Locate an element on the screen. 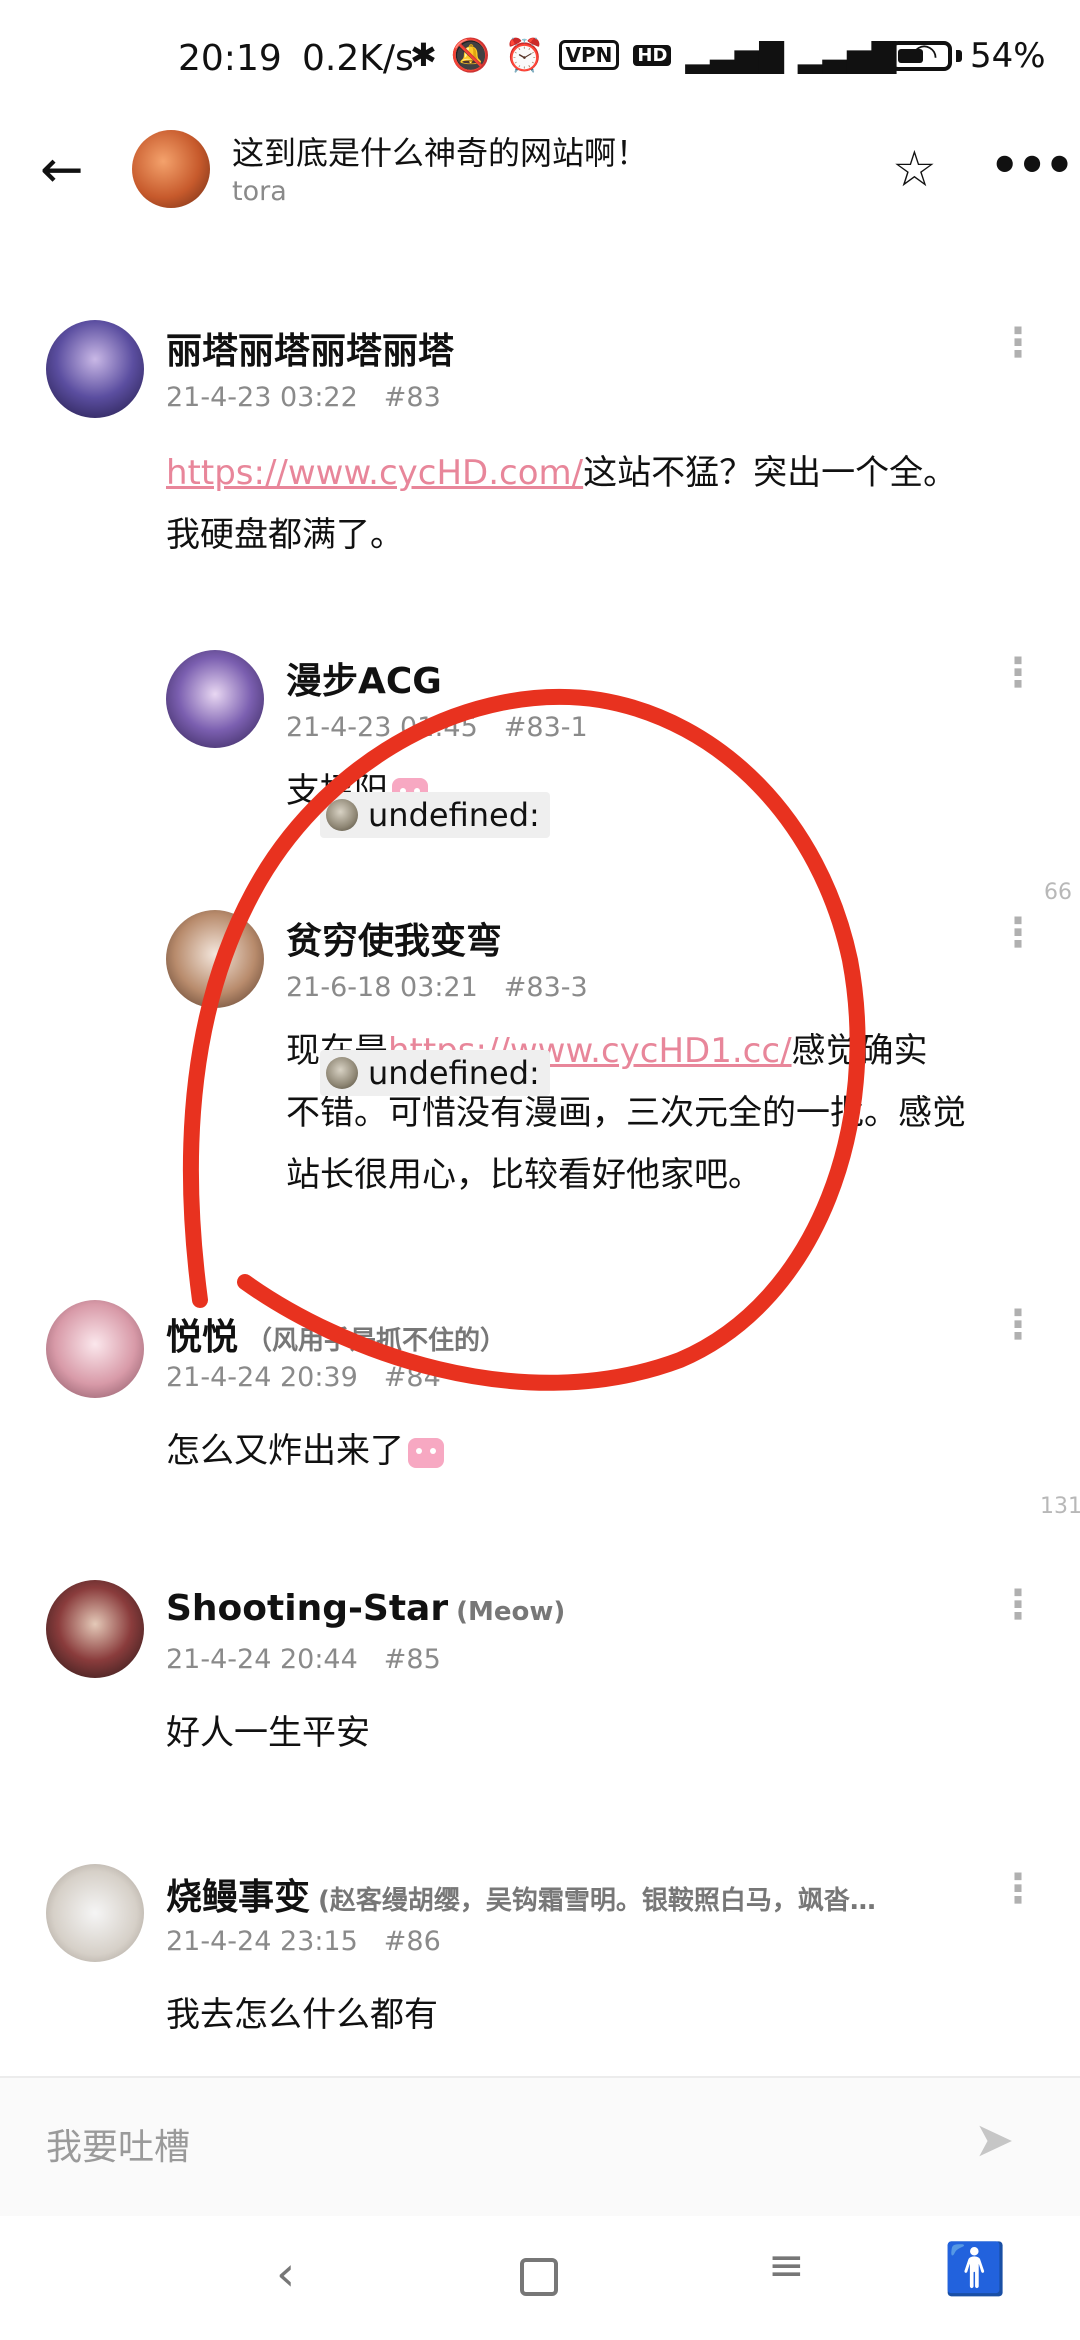 The height and width of the screenshot is (2340, 1080). more-options-icon: ••• is located at coordinates (1032, 165).